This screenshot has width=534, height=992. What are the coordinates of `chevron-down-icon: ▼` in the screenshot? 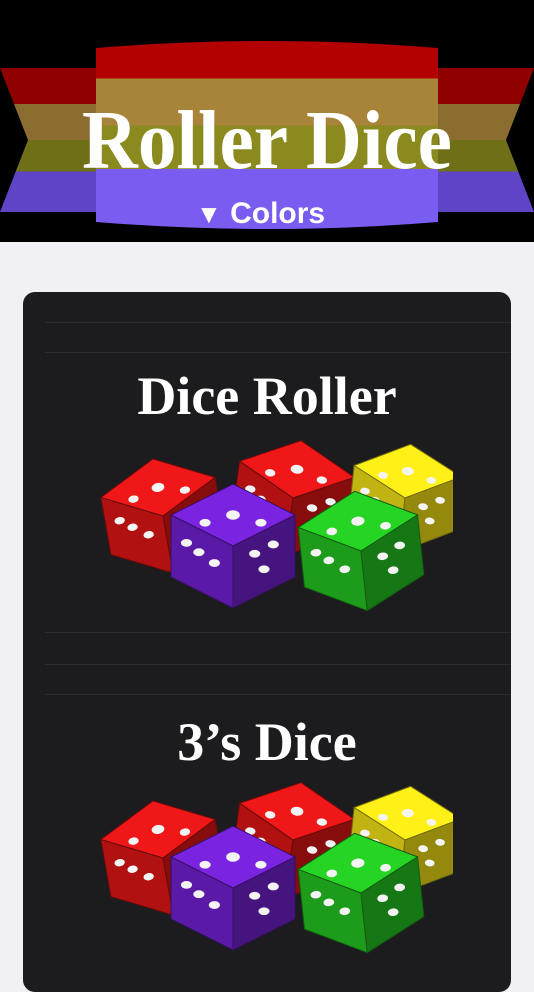 It's located at (209, 214).